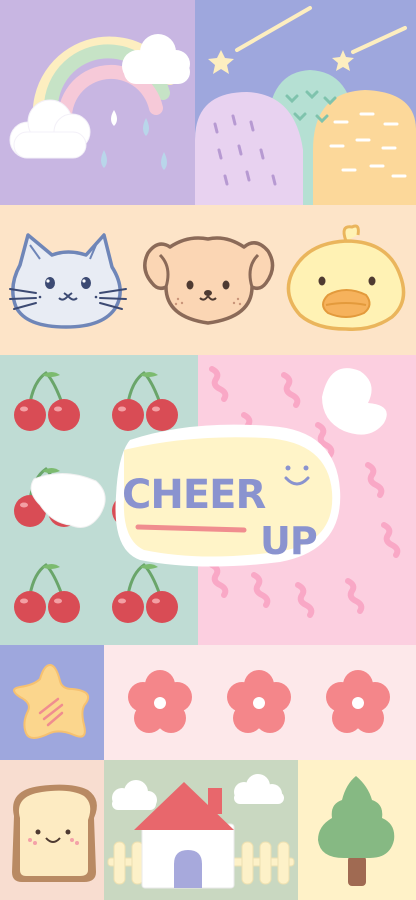 This screenshot has height=900, width=416. Describe the element at coordinates (193, 495) in the screenshot. I see `cheer-text: CHEER` at that location.